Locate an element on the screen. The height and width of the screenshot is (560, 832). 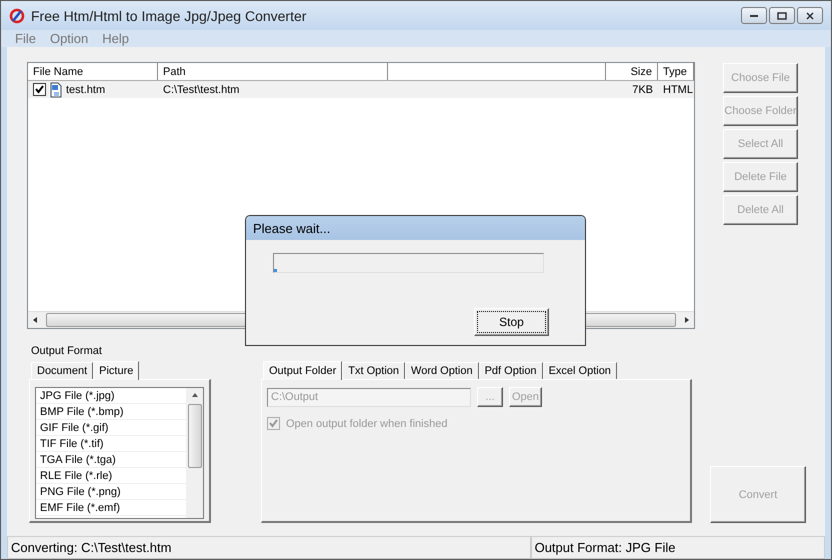
status-text: Output Format: JPG File is located at coordinates (677, 548).